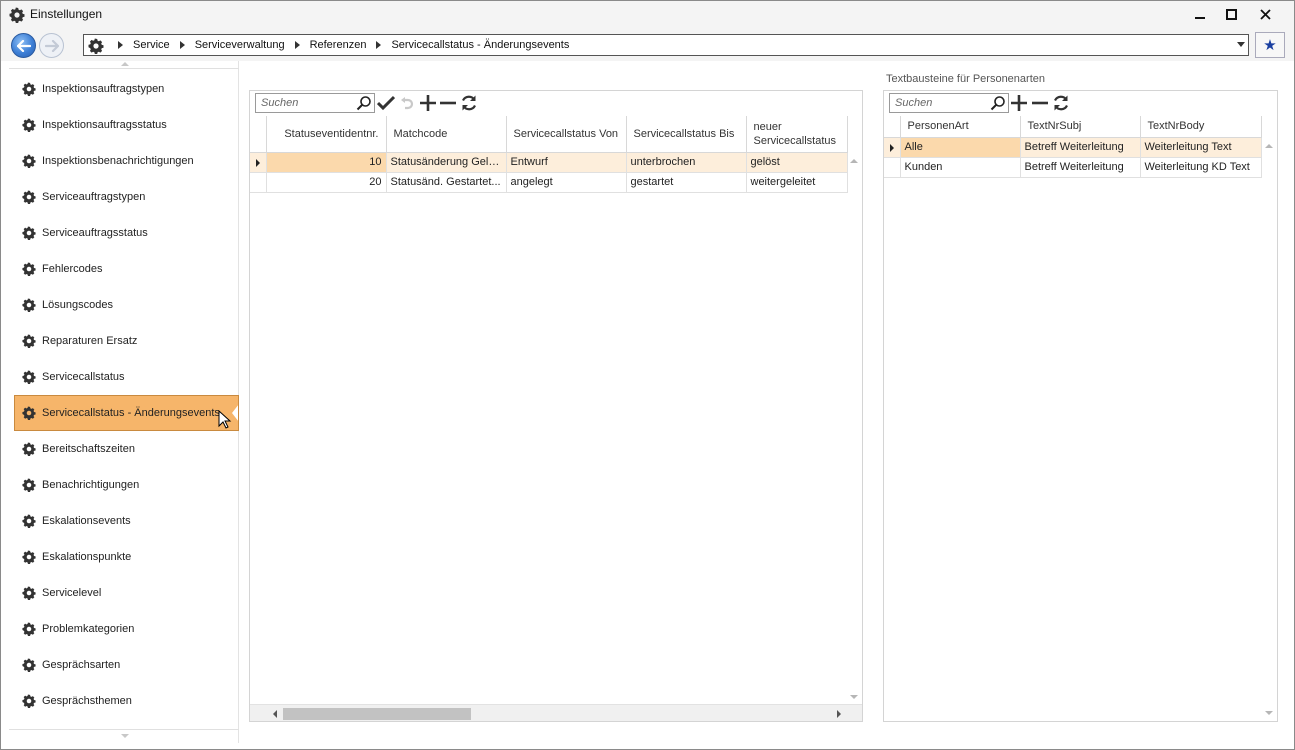  Describe the element at coordinates (1265, 14) in the screenshot. I see `close-button` at that location.